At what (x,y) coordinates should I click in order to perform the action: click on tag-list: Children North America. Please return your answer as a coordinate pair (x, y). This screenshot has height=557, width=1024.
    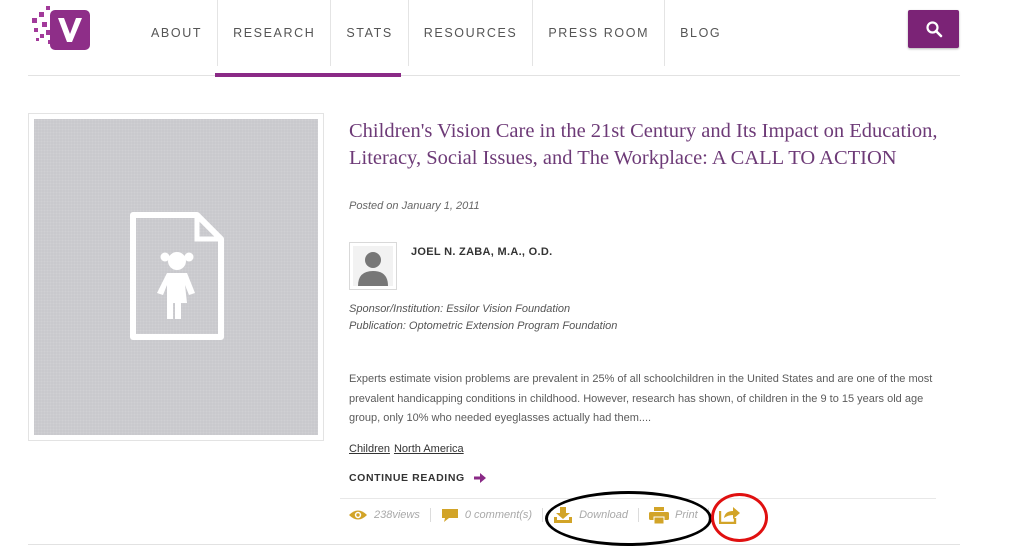
    Looking at the image, I should click on (408, 449).